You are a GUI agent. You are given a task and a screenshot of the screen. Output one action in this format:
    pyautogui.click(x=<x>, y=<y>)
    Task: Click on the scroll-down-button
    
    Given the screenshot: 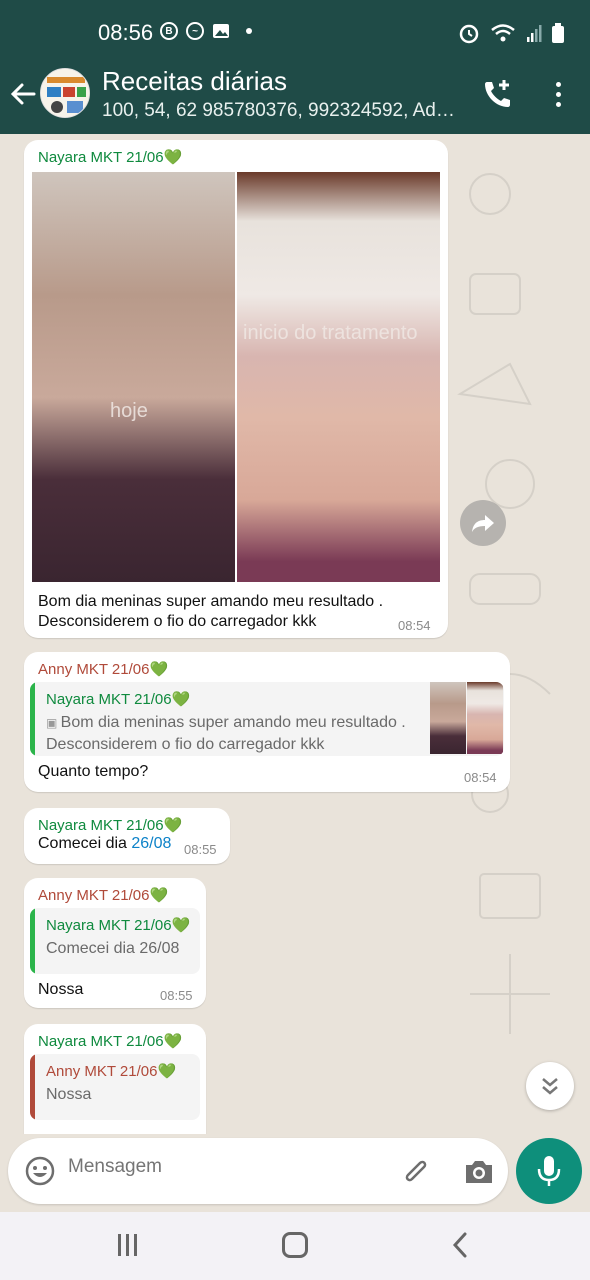 What is the action you would take?
    pyautogui.click(x=550, y=1086)
    